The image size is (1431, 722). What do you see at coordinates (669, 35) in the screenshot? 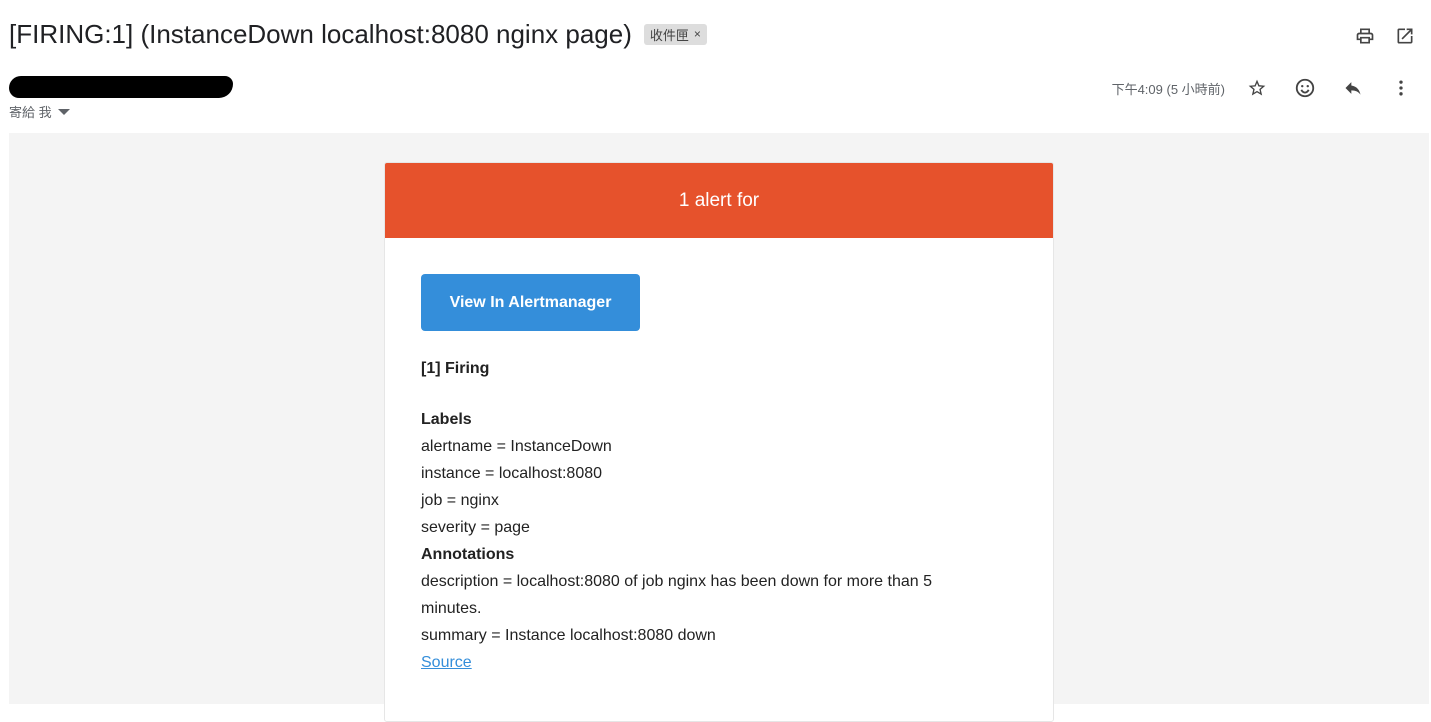
I see `inbox-label-text: 收件匣` at bounding box center [669, 35].